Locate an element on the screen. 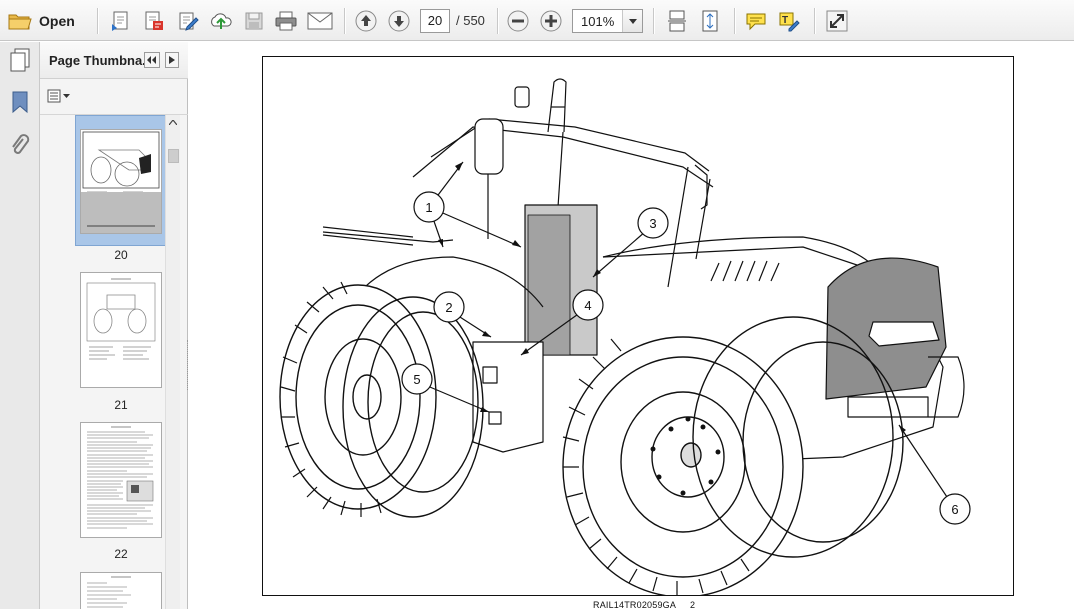  fit-page-icon is located at coordinates (710, 21).